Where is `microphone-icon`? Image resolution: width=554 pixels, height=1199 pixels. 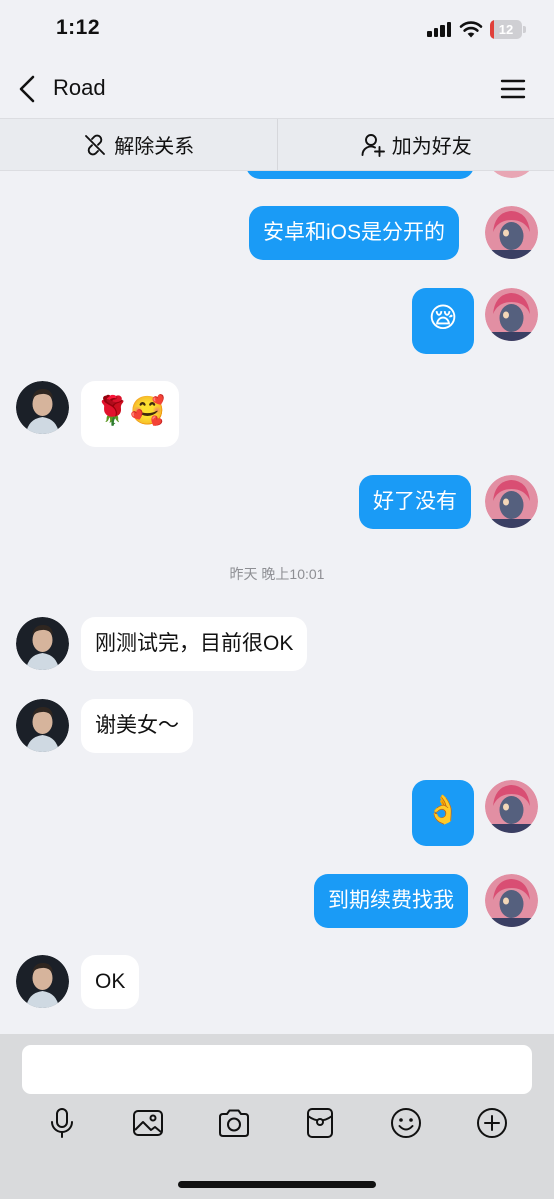
microphone-icon is located at coordinates (62, 1123).